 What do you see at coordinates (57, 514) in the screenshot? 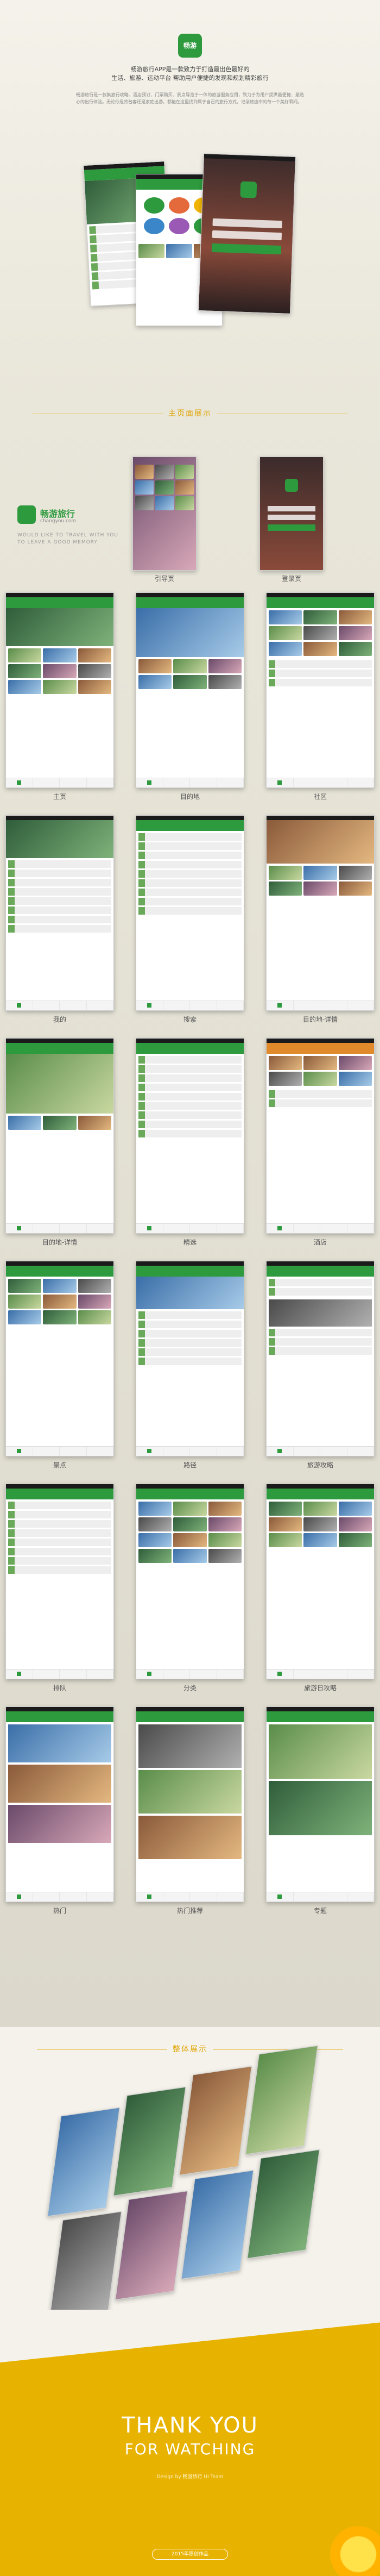
I see `brand-name: 畅游旅行` at bounding box center [57, 514].